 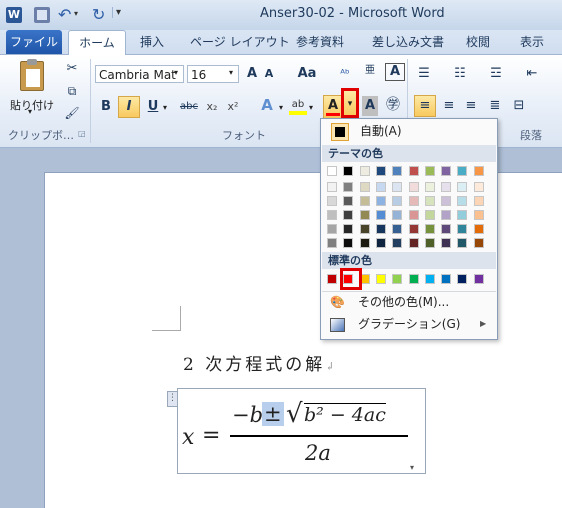 I want to click on font-name-dropdown-icon: ▾, so click(x=176, y=72).